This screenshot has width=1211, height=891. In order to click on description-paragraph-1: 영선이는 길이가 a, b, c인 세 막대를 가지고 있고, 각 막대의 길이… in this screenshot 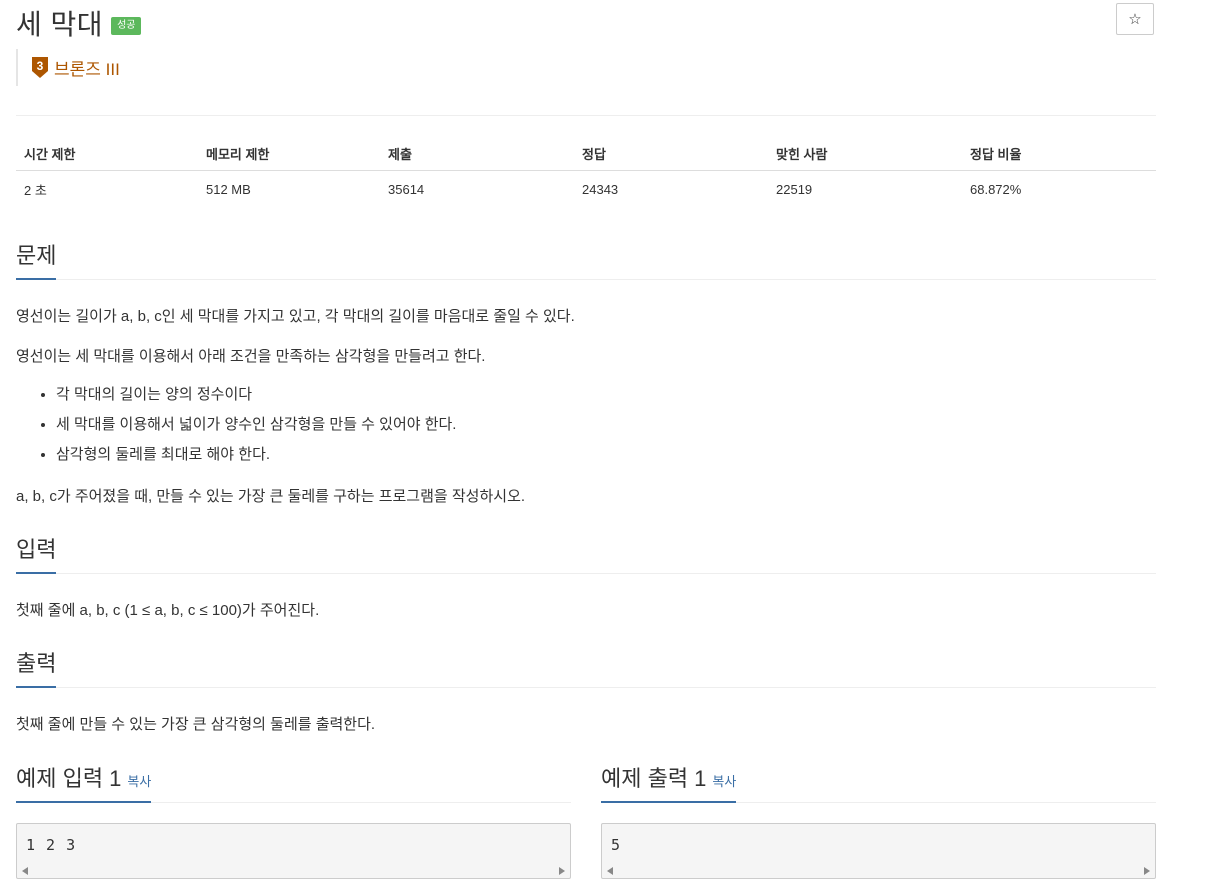, I will do `click(295, 316)`.